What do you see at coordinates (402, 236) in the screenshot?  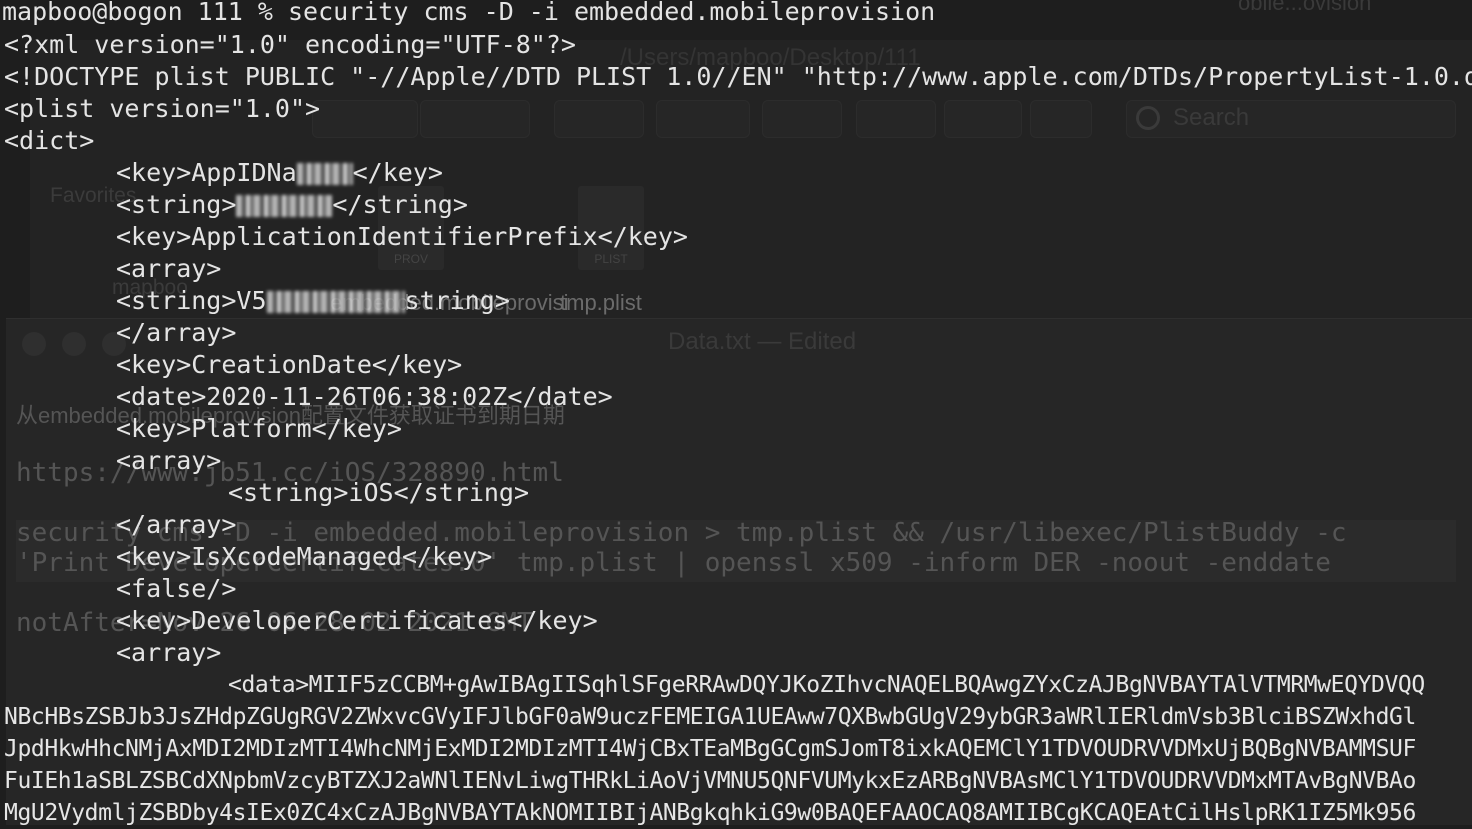 I see `xml-line: <key>ApplicationIdentifierPrefix</key>` at bounding box center [402, 236].